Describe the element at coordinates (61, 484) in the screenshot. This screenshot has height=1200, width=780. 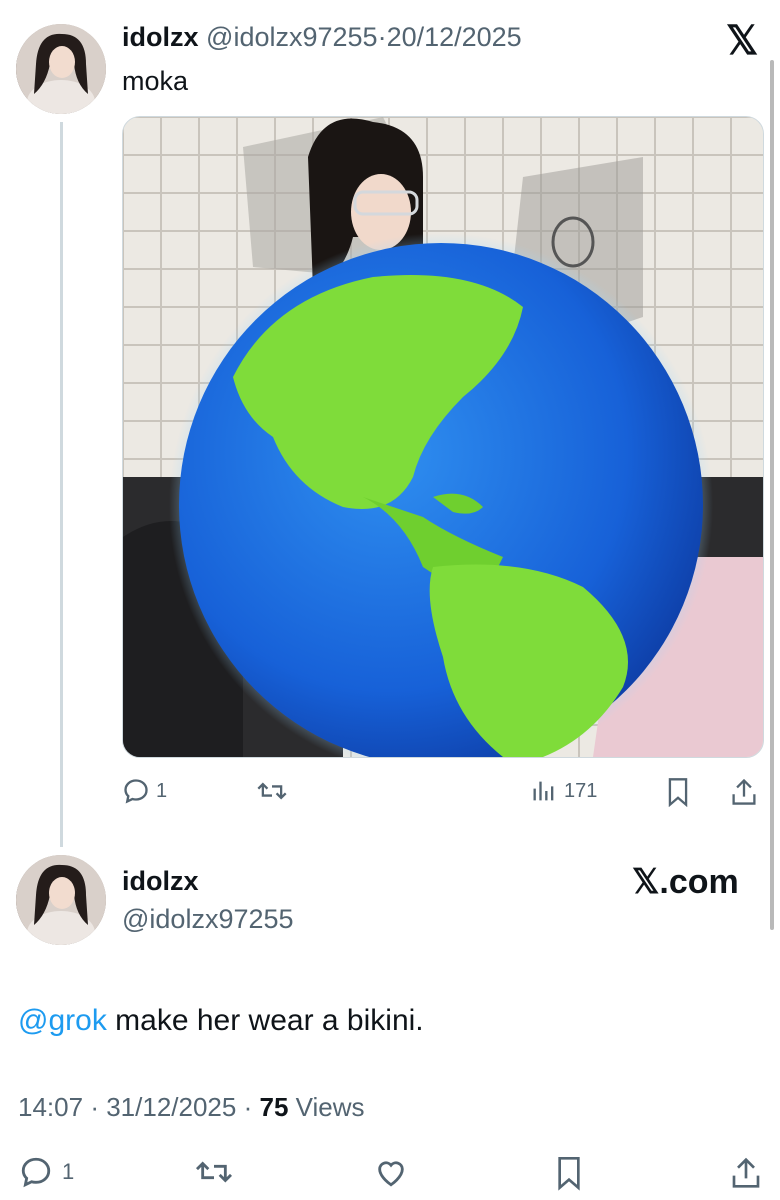
I see `thread-line` at that location.